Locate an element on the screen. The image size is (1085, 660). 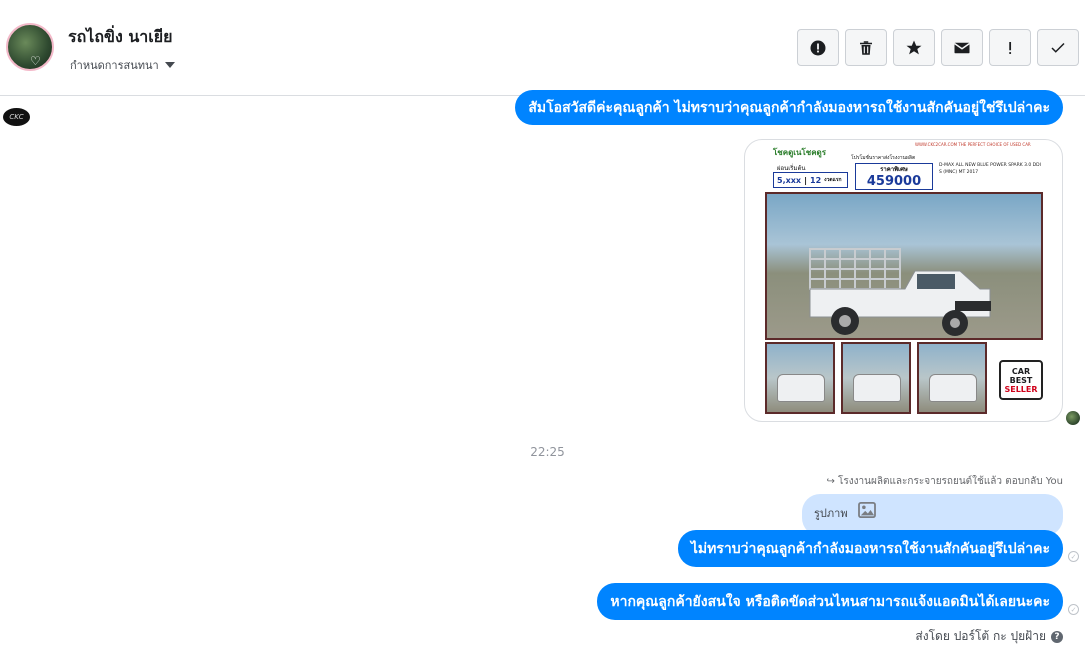
done-button is located at coordinates (1058, 47).